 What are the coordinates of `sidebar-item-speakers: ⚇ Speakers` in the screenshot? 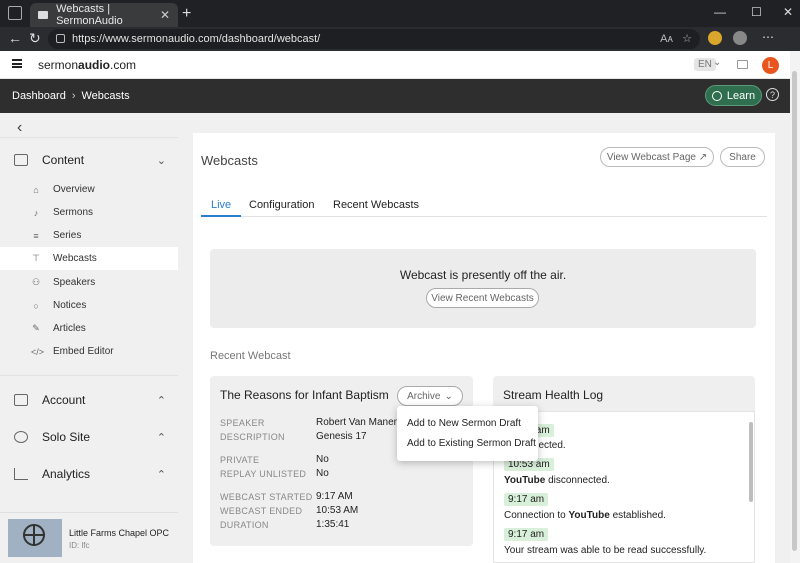 It's located at (89, 282).